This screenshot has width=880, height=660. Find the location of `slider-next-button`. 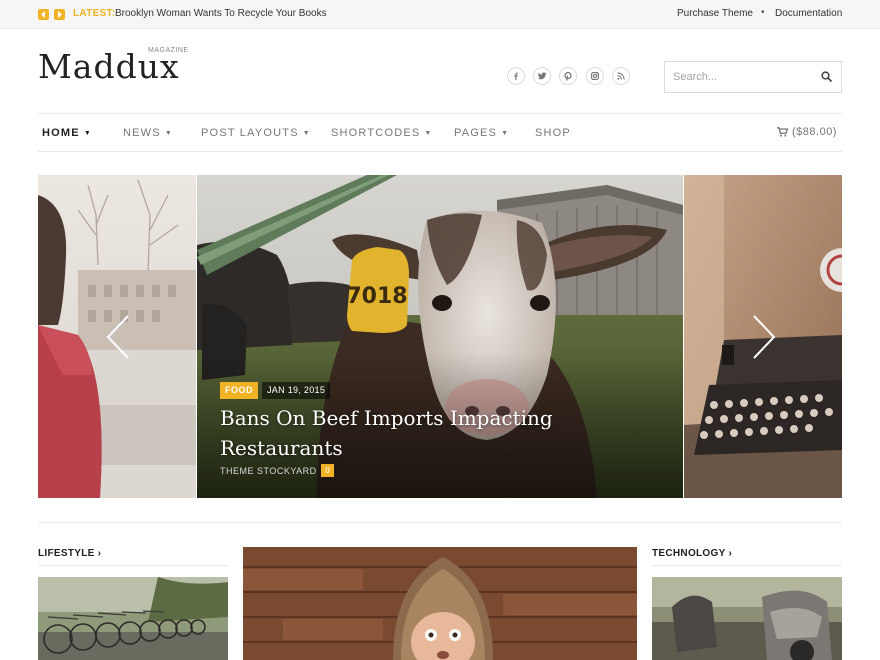

slider-next-button is located at coordinates (764, 337).